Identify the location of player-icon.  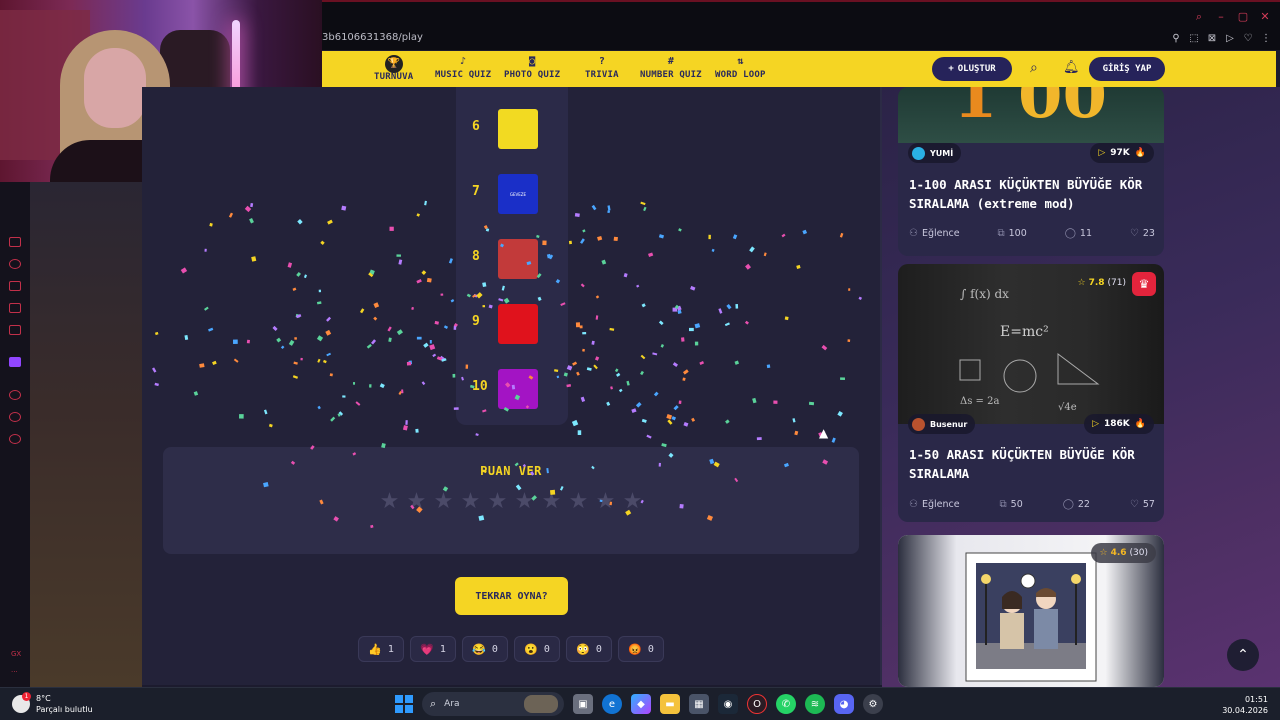
(15, 395).